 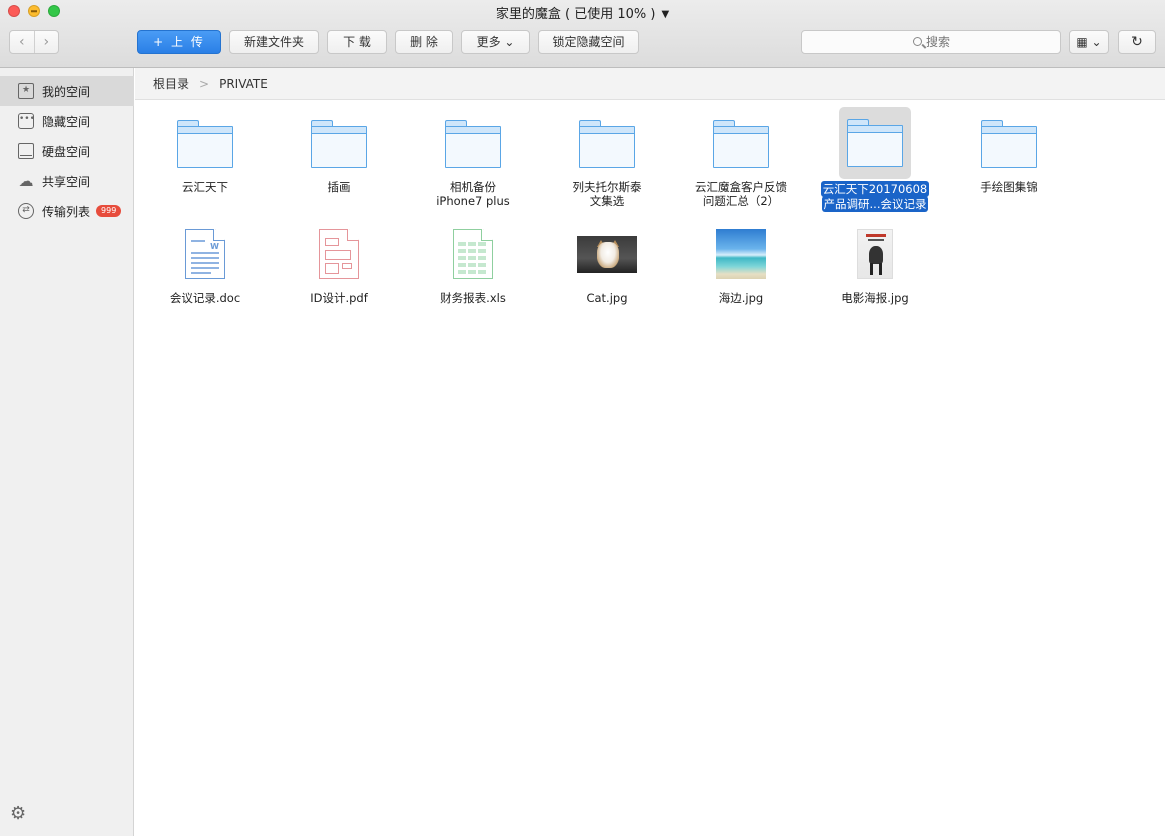 What do you see at coordinates (1137, 42) in the screenshot?
I see `refresh-button: ↻` at bounding box center [1137, 42].